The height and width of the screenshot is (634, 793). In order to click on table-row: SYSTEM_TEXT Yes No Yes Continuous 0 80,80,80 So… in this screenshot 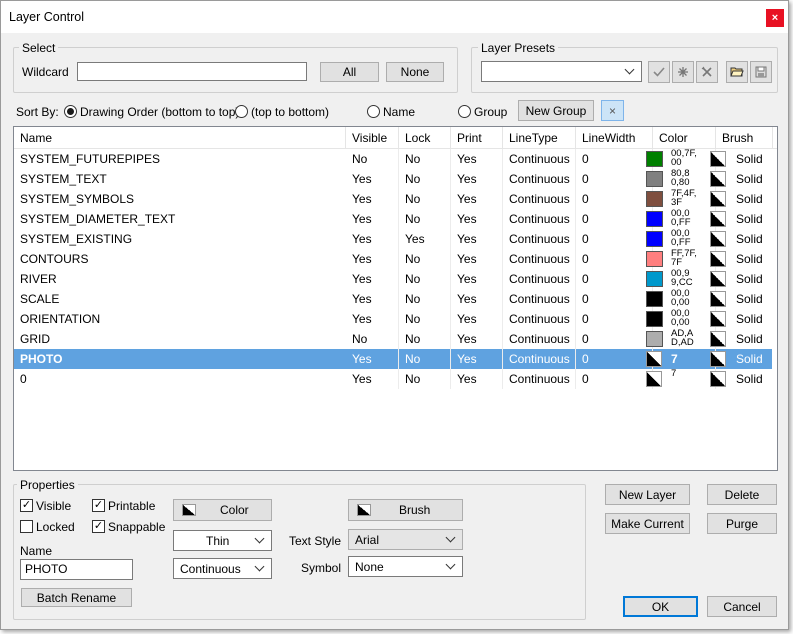, I will do `click(393, 179)`.